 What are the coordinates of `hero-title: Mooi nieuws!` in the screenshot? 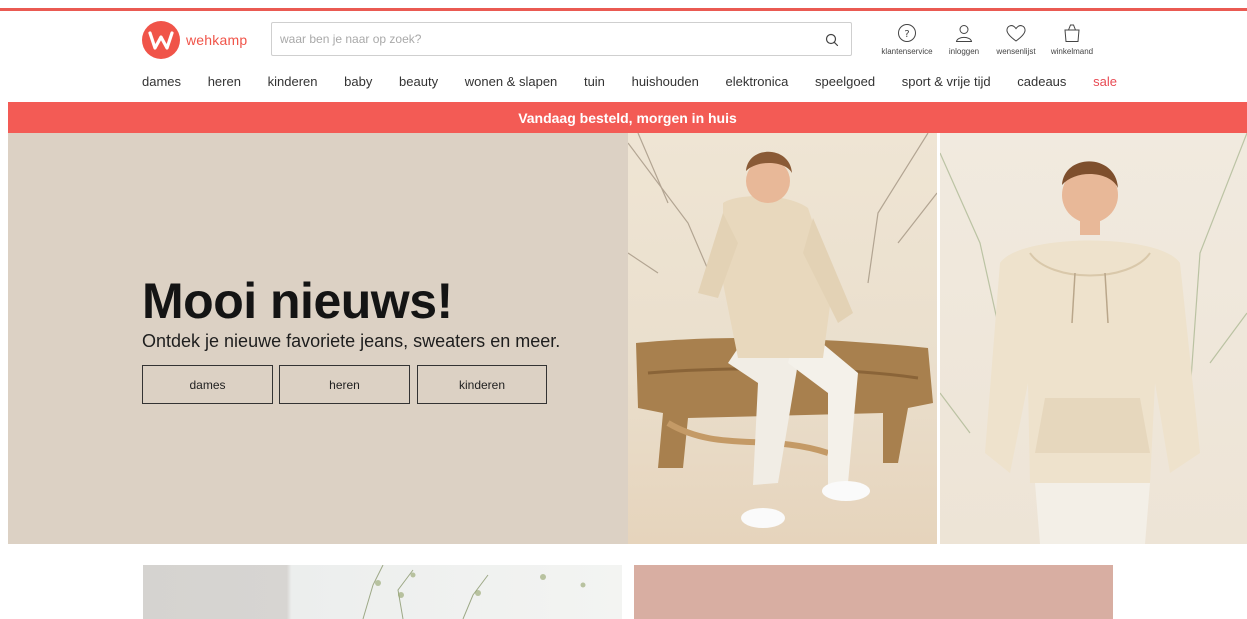 It's located at (297, 301).